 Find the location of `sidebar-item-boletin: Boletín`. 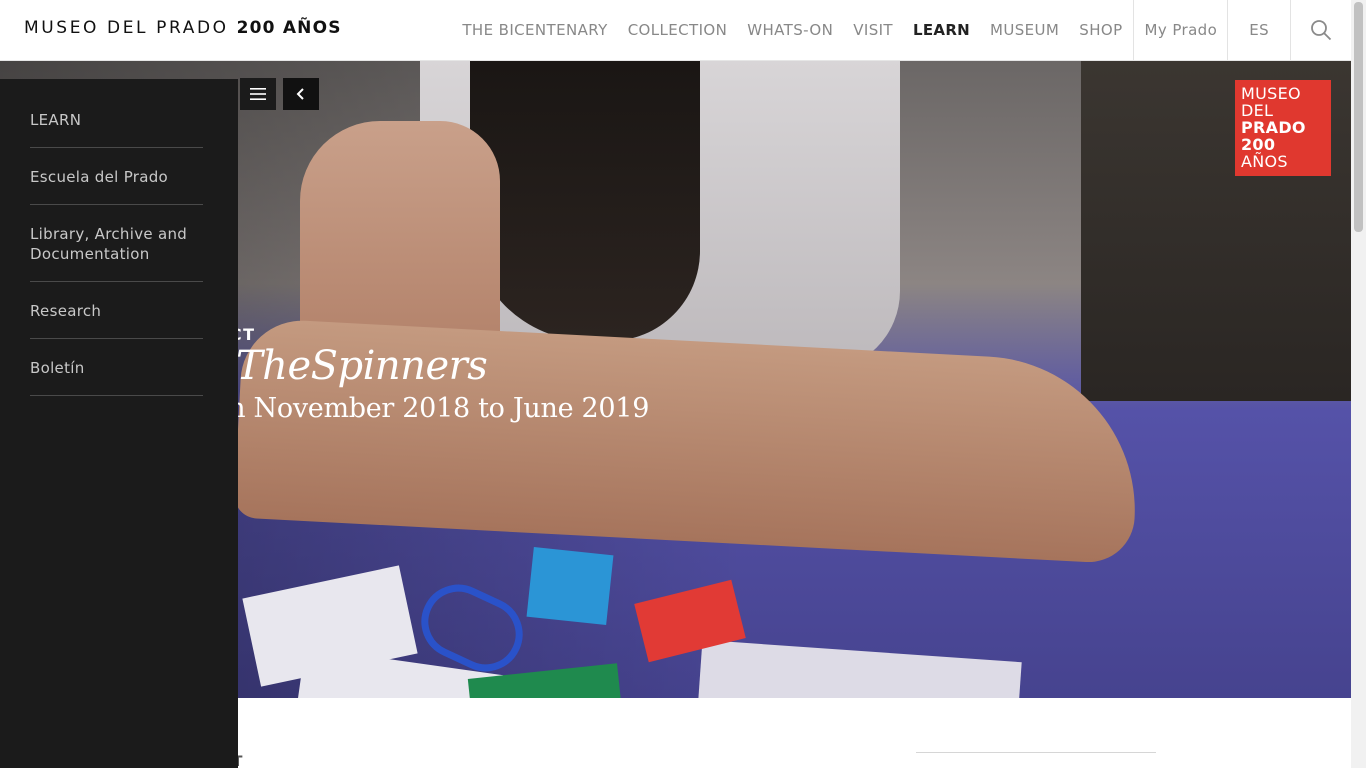

sidebar-item-boletin: Boletín is located at coordinates (116, 377).